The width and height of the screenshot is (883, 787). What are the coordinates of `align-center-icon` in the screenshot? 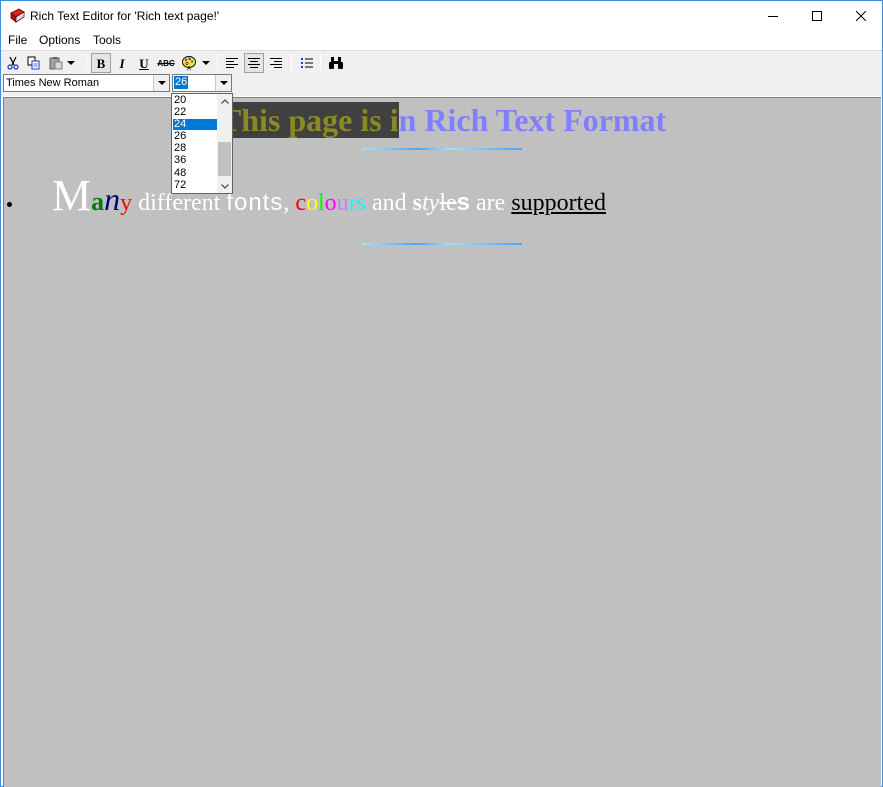 It's located at (254, 63).